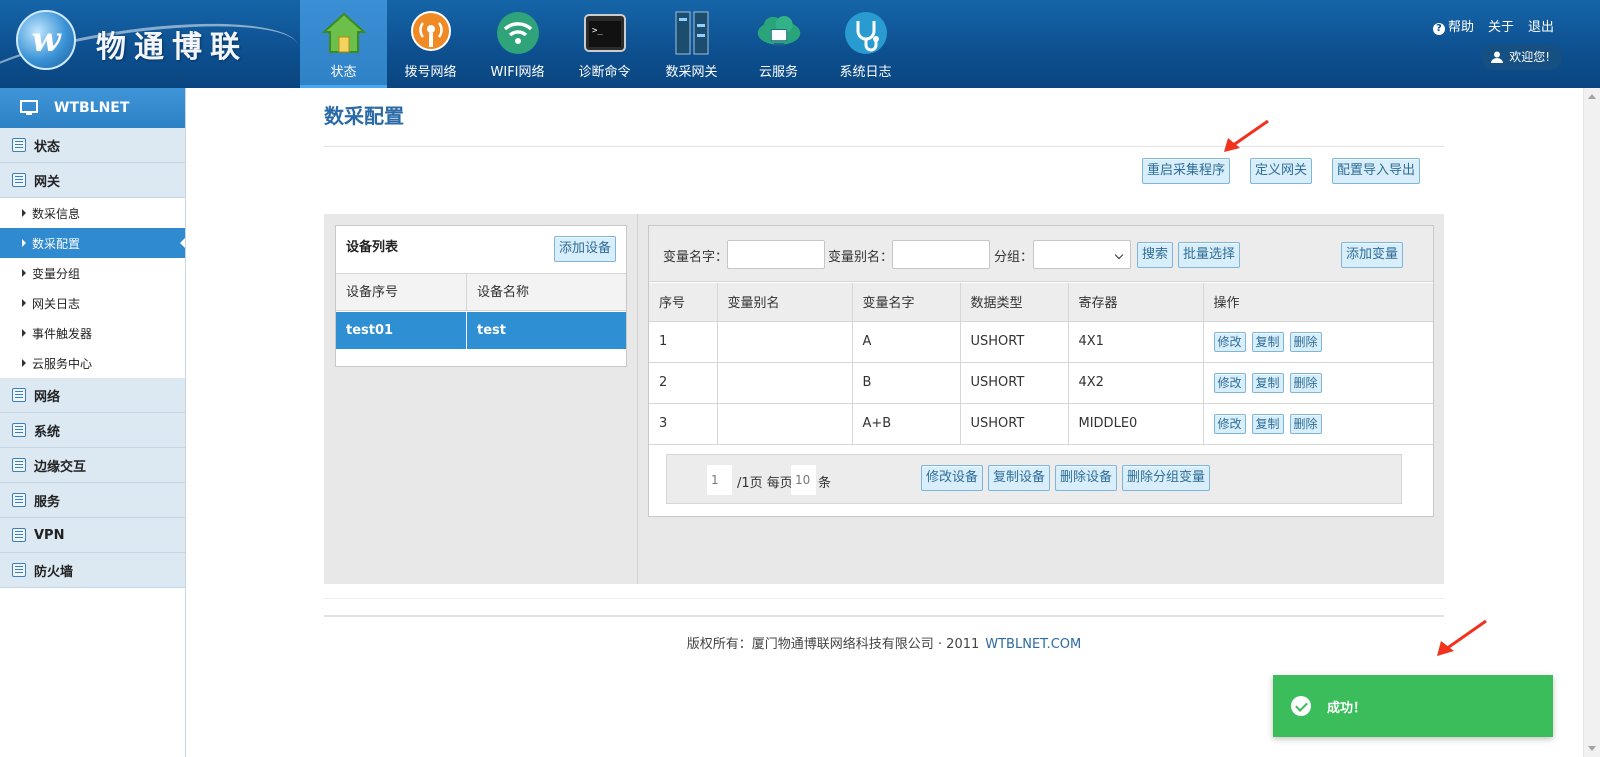 This screenshot has height=757, width=1600. I want to click on sidebar-group-gateway: 网关, so click(92, 180).